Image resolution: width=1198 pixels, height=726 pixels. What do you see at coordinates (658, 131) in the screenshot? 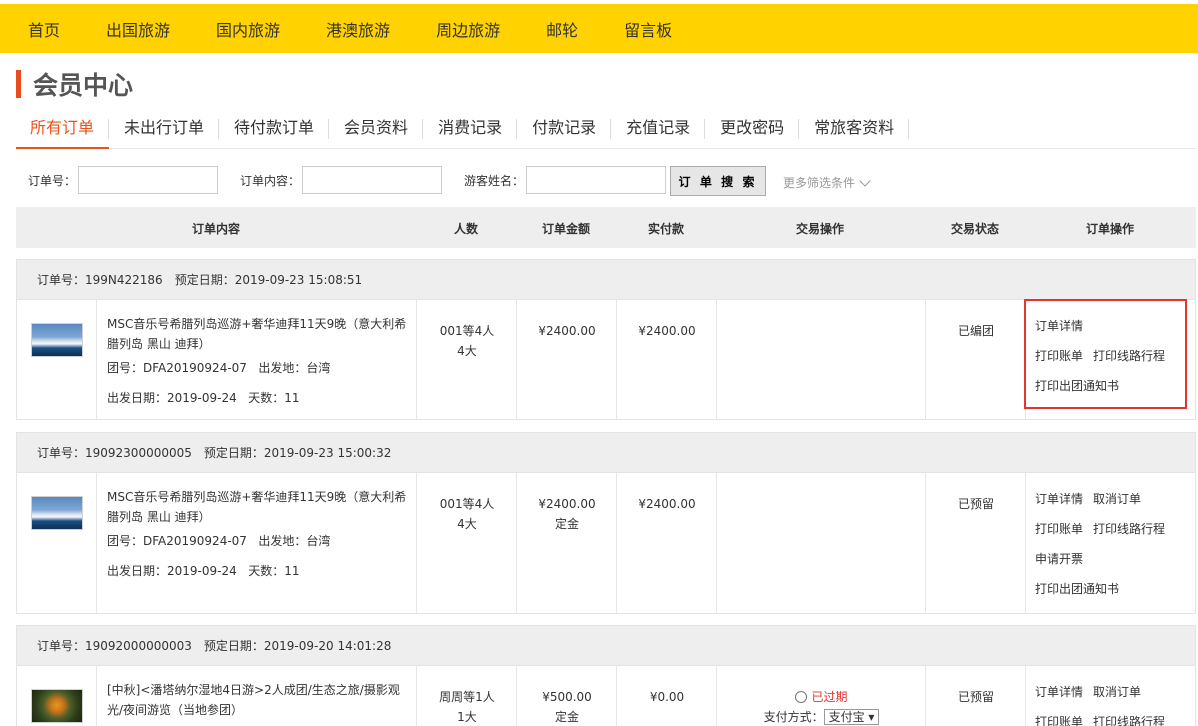
I see `tab-recharge: 充值记录` at bounding box center [658, 131].